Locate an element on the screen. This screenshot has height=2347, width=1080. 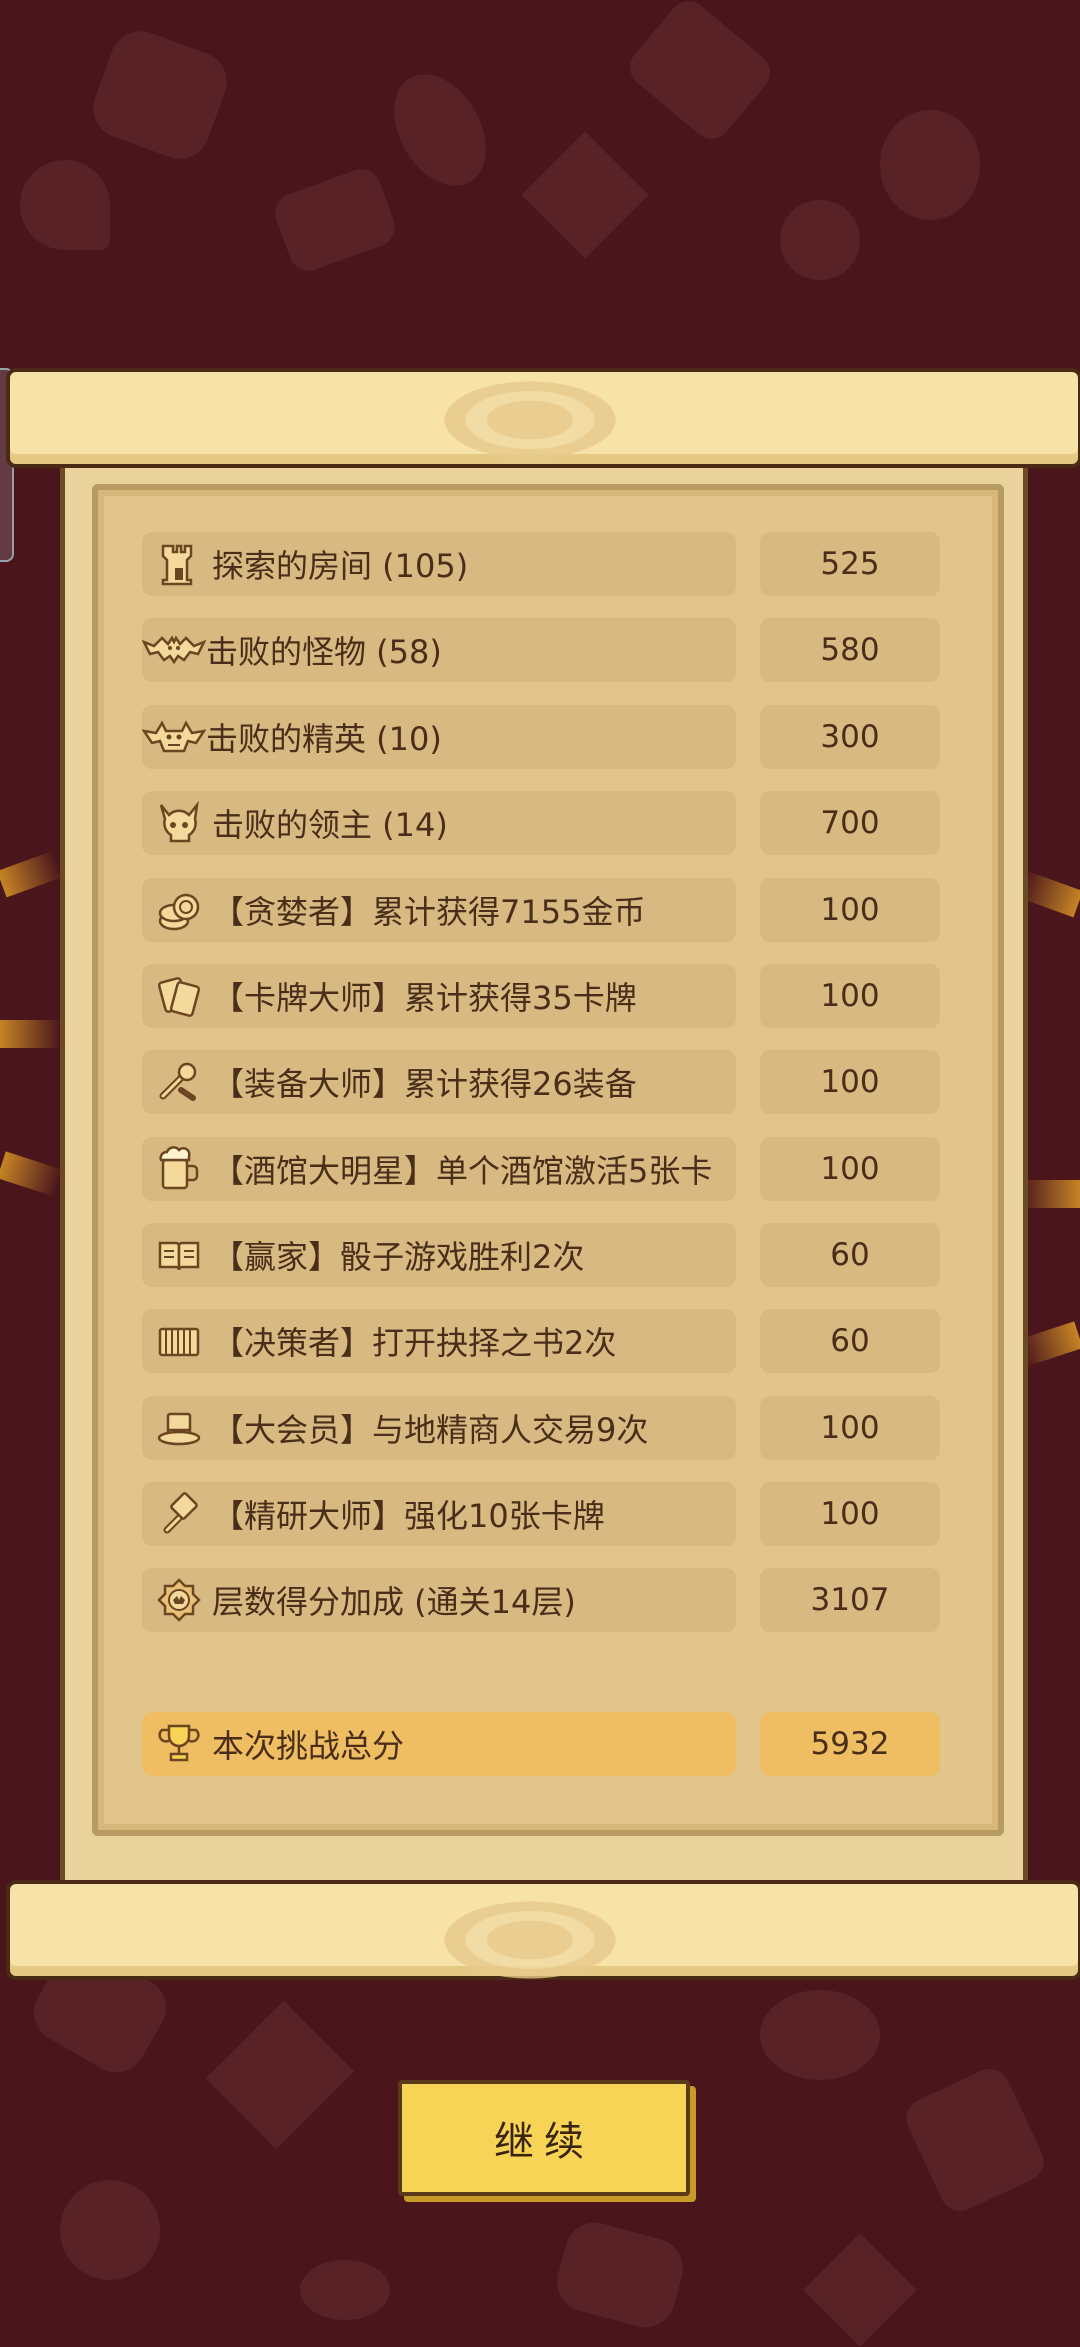
row-label: 【装备大师】累计获得26装备 is located at coordinates (424, 1084).